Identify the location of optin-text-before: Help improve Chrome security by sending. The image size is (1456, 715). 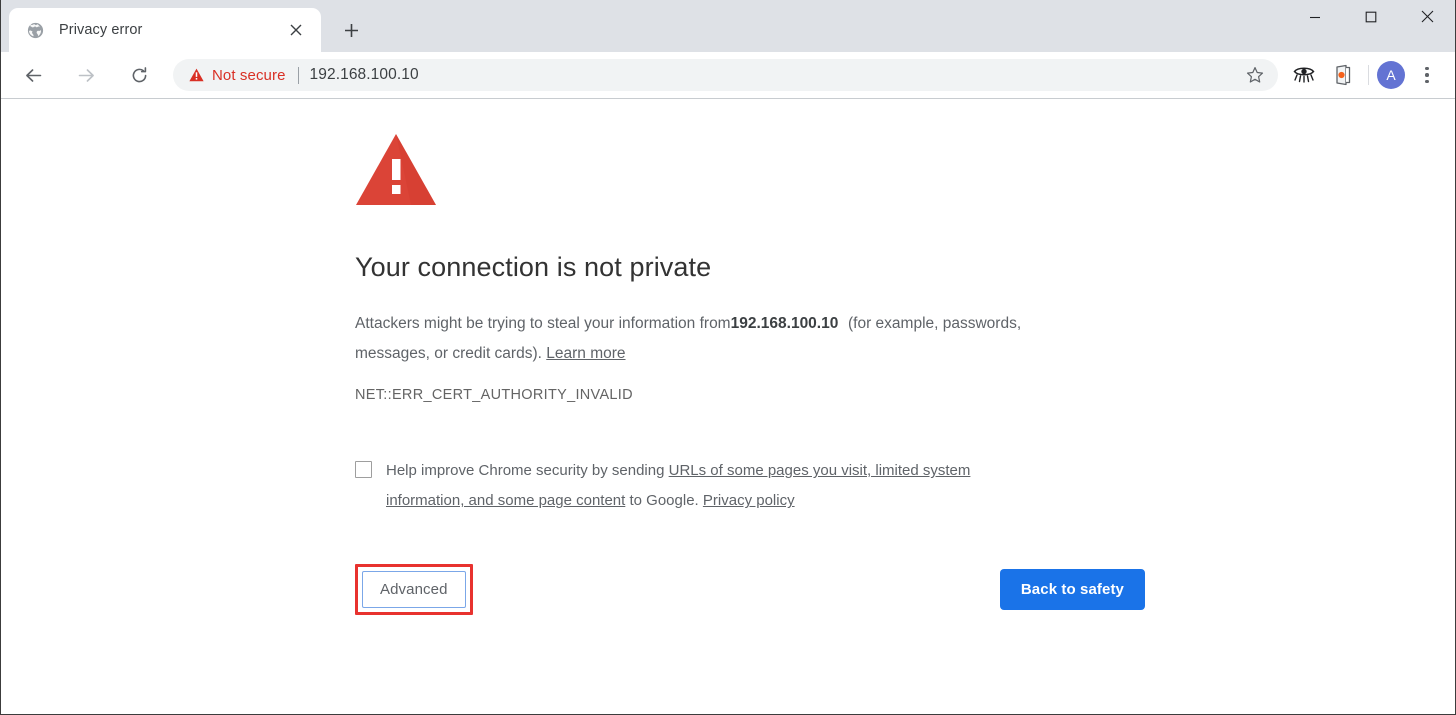
(525, 471).